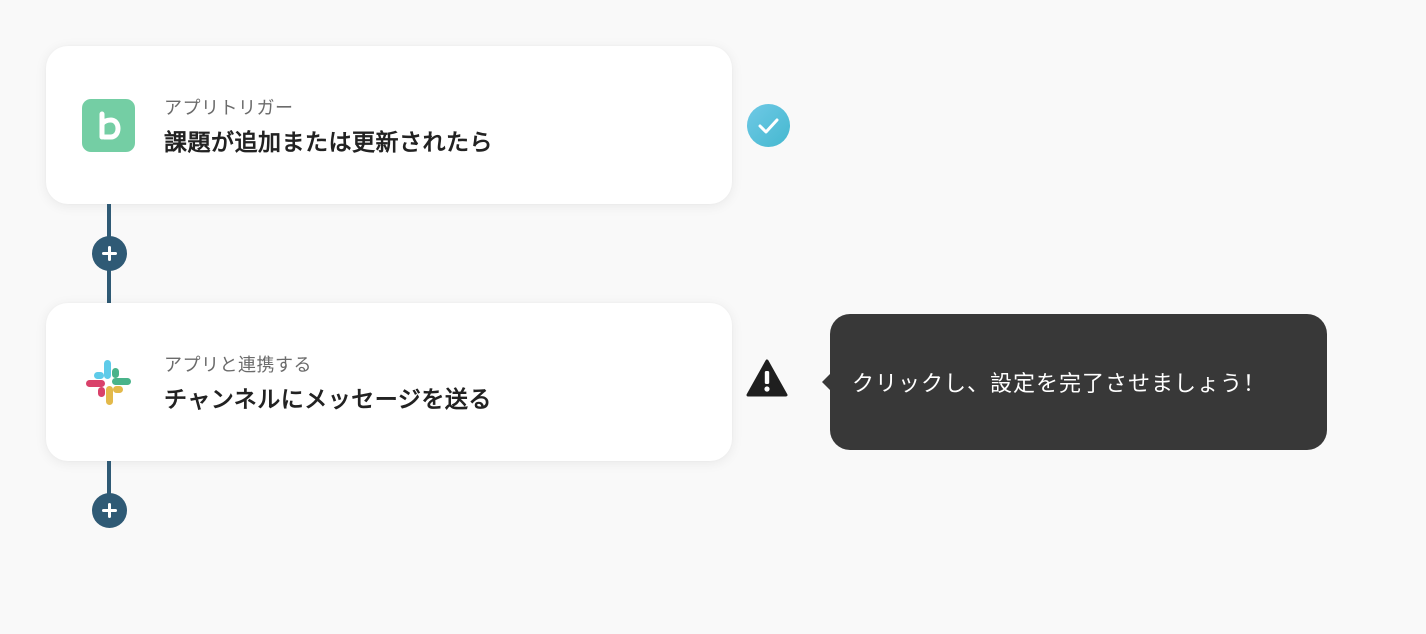 The height and width of the screenshot is (634, 1426). What do you see at coordinates (389, 125) in the screenshot?
I see `trigger-step-card: アプリトリガー 課題が追加または更新されたら` at bounding box center [389, 125].